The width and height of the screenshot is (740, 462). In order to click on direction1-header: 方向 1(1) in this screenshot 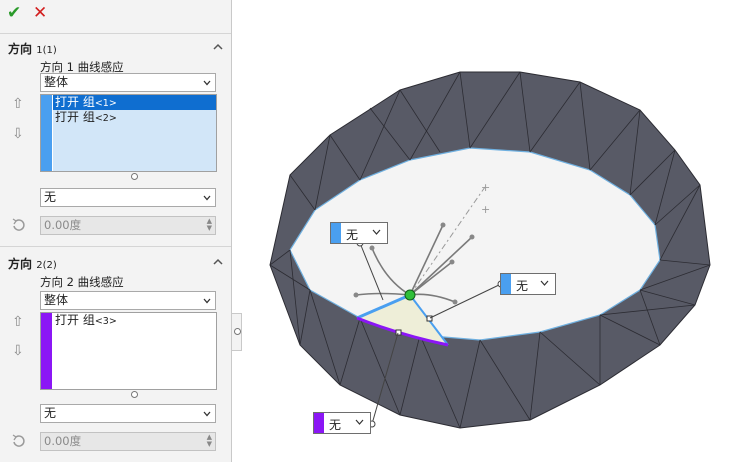, I will do `click(32, 48)`.